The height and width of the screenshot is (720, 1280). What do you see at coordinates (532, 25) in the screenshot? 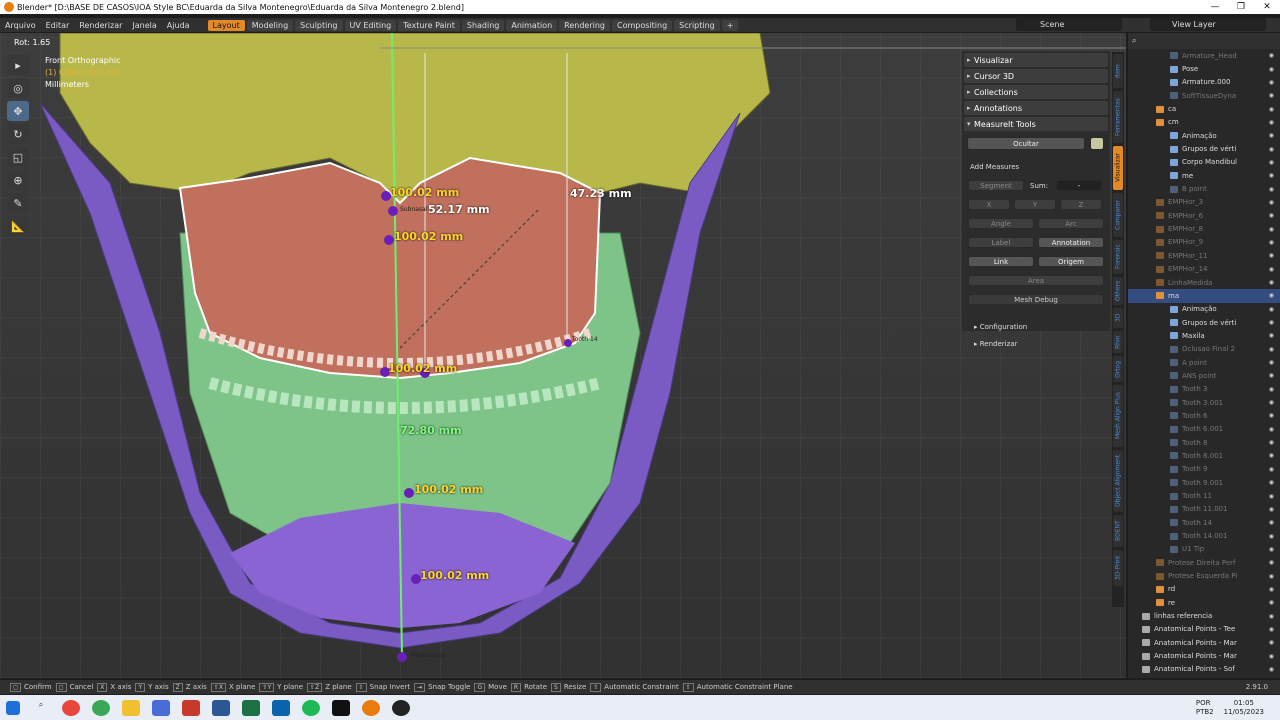
I see `tab-animation: Animation` at bounding box center [532, 25].